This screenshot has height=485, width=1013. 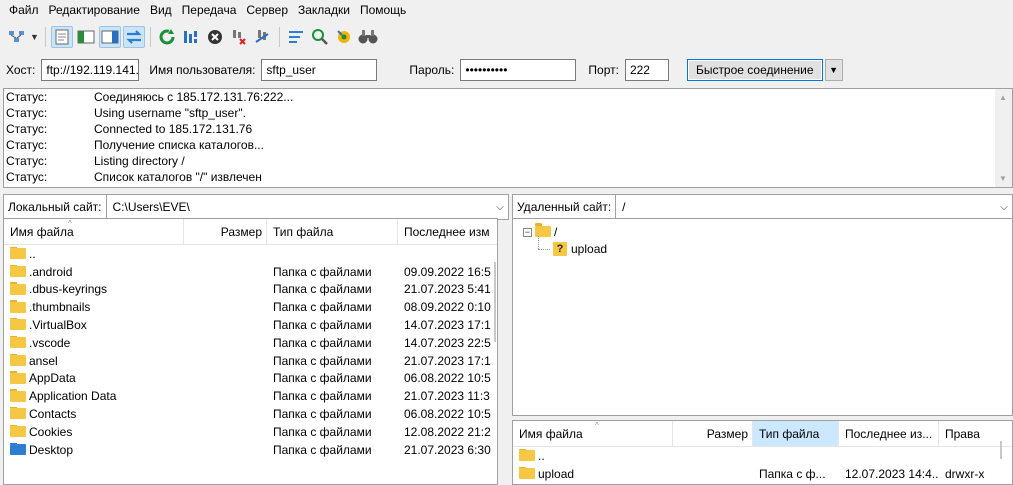 What do you see at coordinates (447, 271) in the screenshot?
I see `file-modified: 09.09.2022 16:5` at bounding box center [447, 271].